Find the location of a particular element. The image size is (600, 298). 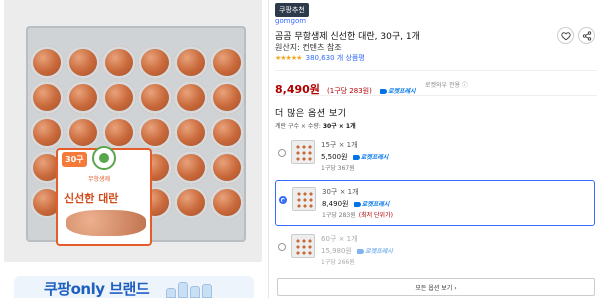

view-all-options-button: 모든 옵션 보기 › is located at coordinates (436, 287).